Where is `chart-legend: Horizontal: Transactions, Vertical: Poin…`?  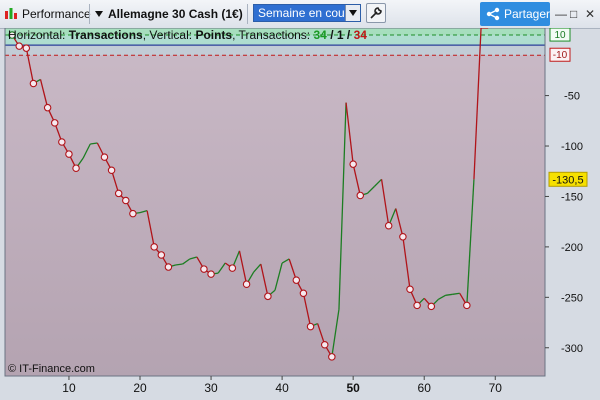
chart-legend: Horizontal: Transactions, Vertical: Poin… is located at coordinates (187, 35).